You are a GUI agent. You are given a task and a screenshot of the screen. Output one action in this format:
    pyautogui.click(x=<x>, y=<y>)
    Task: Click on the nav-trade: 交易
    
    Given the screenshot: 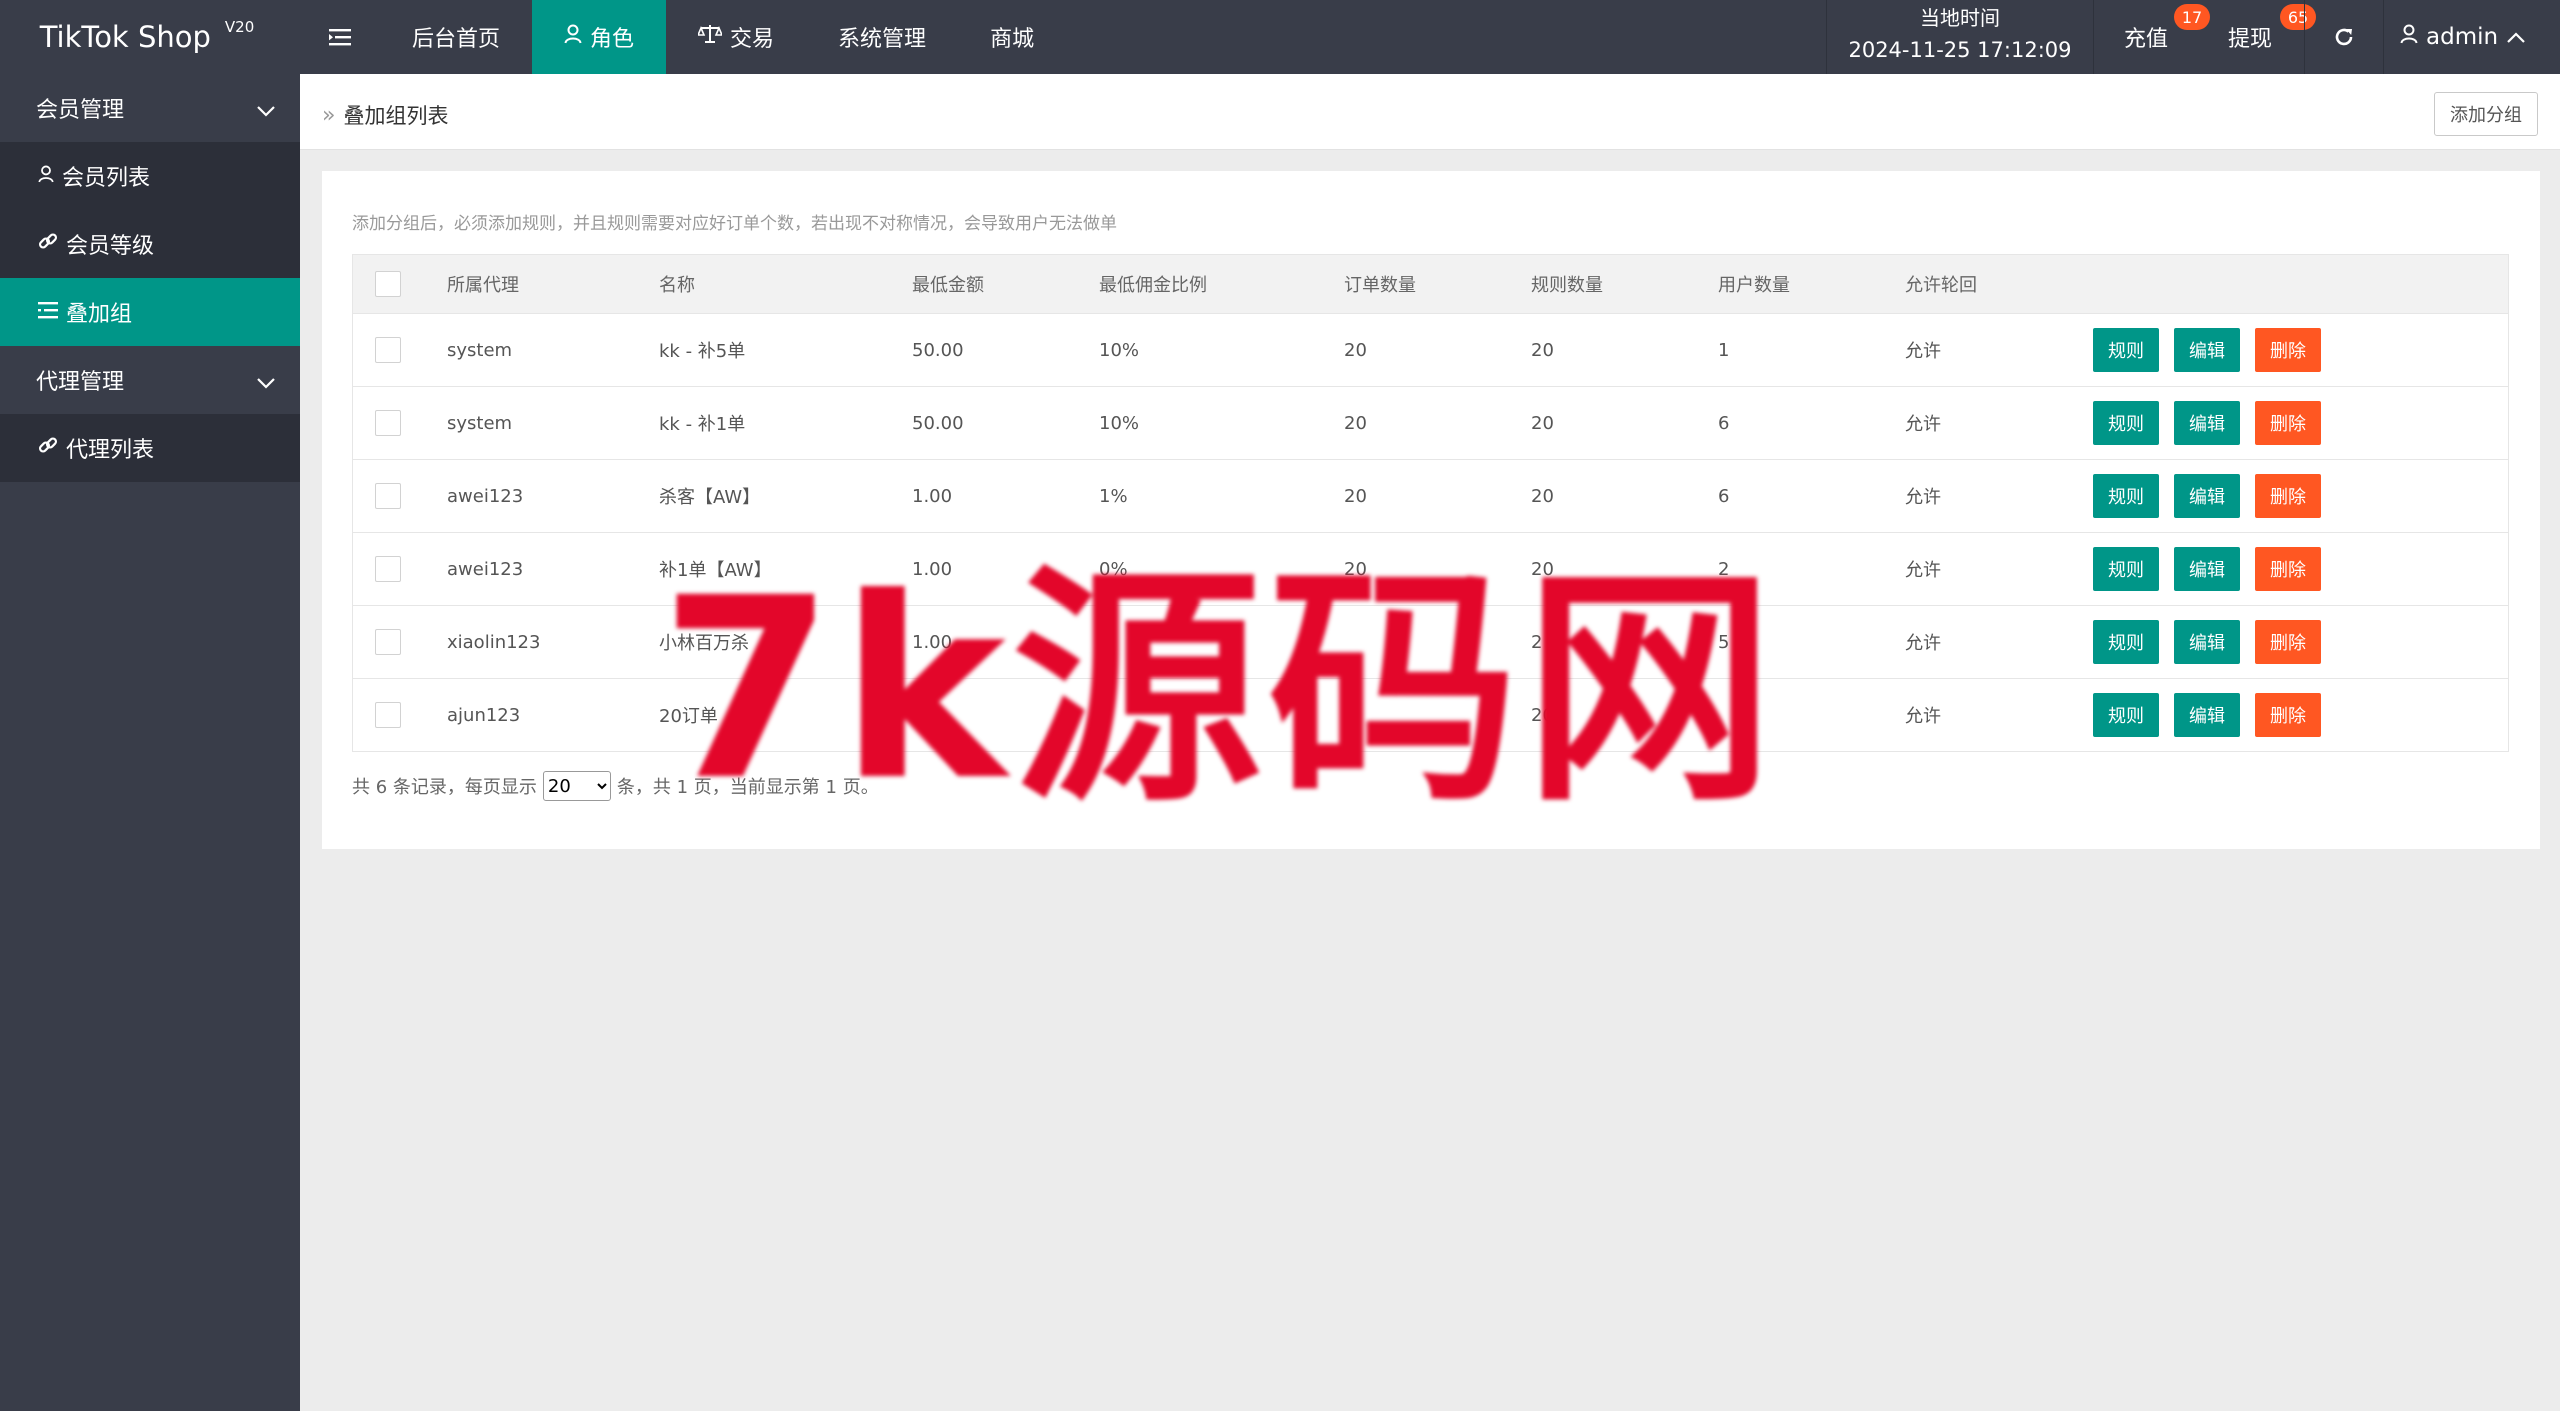 What is the action you would take?
    pyautogui.click(x=736, y=37)
    